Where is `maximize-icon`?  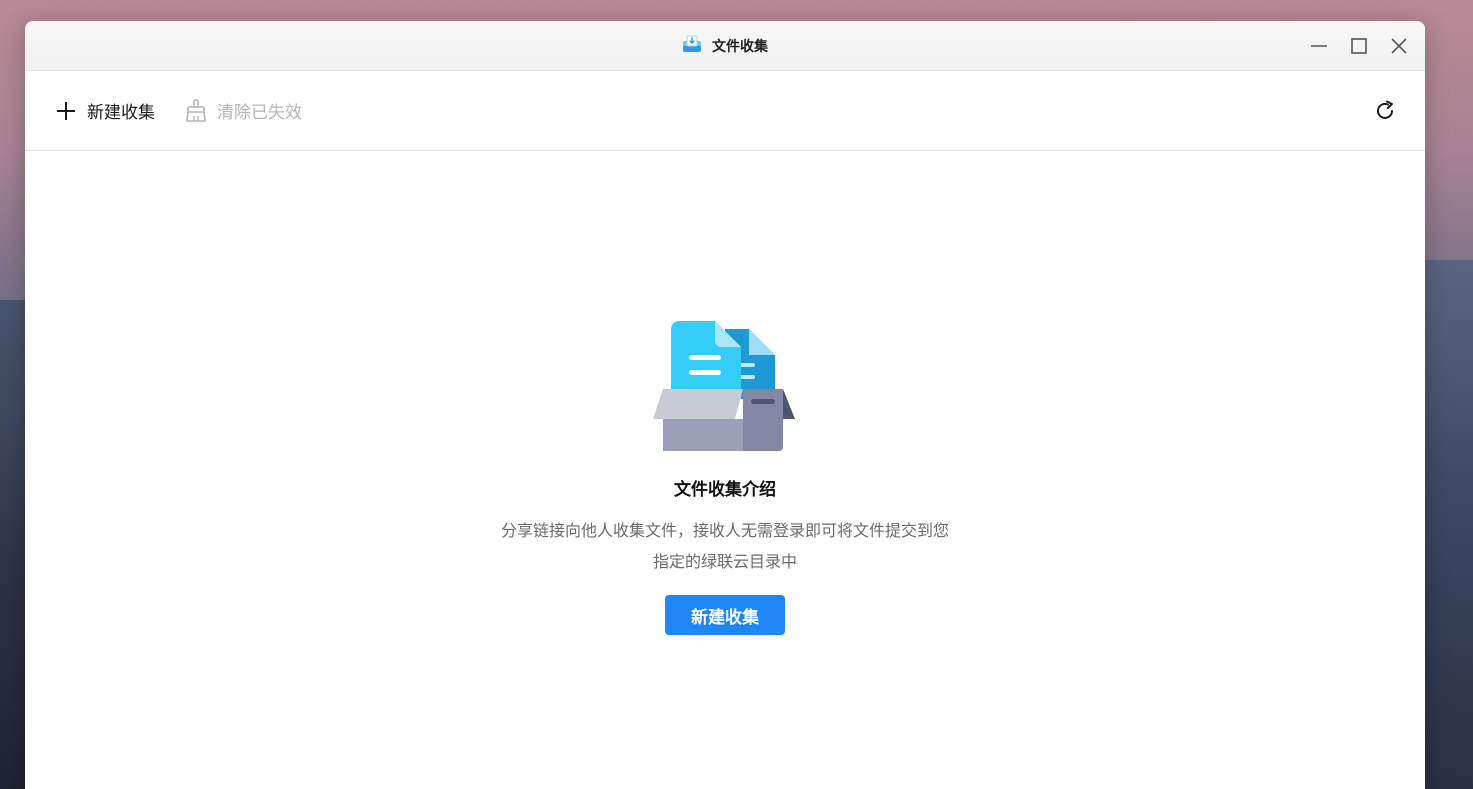 maximize-icon is located at coordinates (1359, 45).